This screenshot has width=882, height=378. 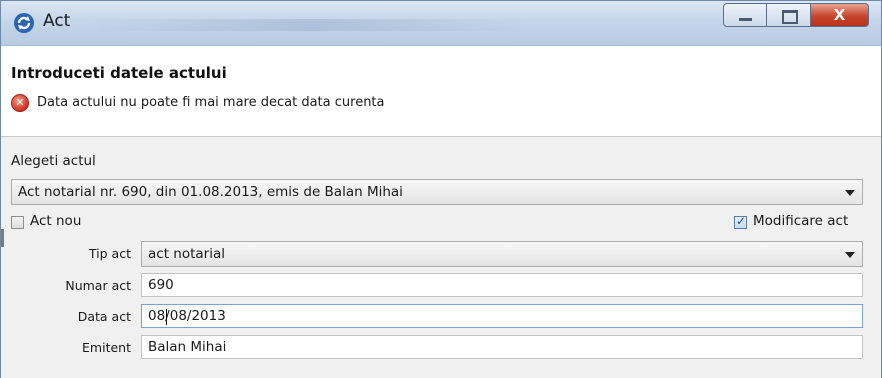 I want to click on minimize-button, so click(x=745, y=15).